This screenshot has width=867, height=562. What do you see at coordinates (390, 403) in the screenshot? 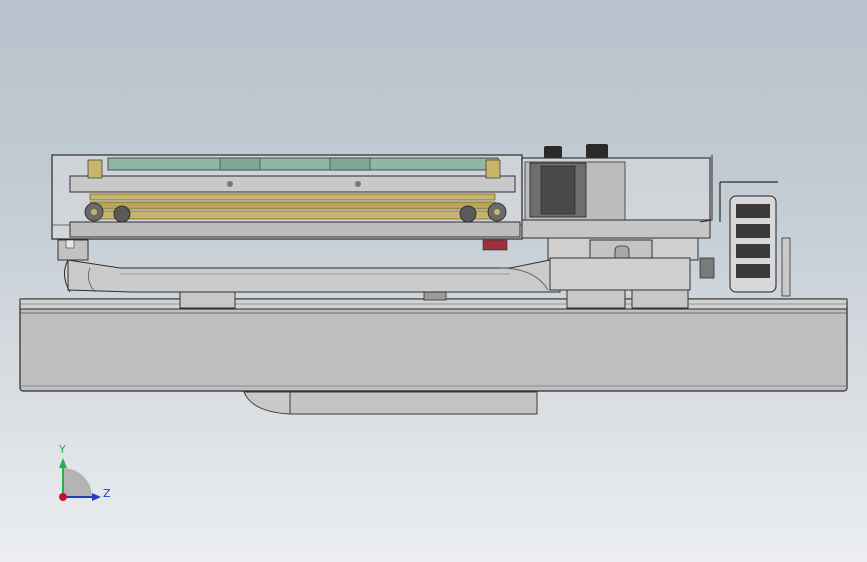
I see `bottom-motor-housing` at bounding box center [390, 403].